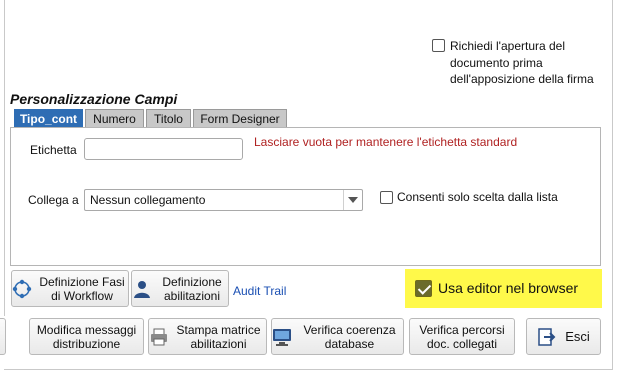 The width and height of the screenshot is (628, 381). I want to click on workflow-icon, so click(22, 288).